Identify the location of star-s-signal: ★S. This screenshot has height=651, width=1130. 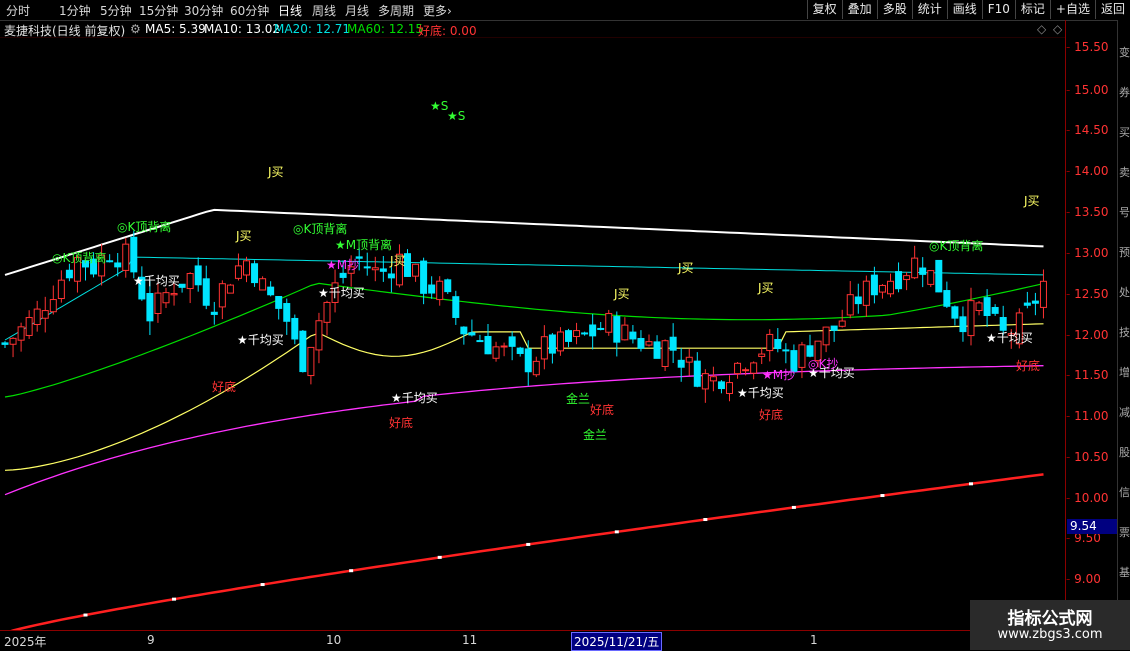
(456, 116).